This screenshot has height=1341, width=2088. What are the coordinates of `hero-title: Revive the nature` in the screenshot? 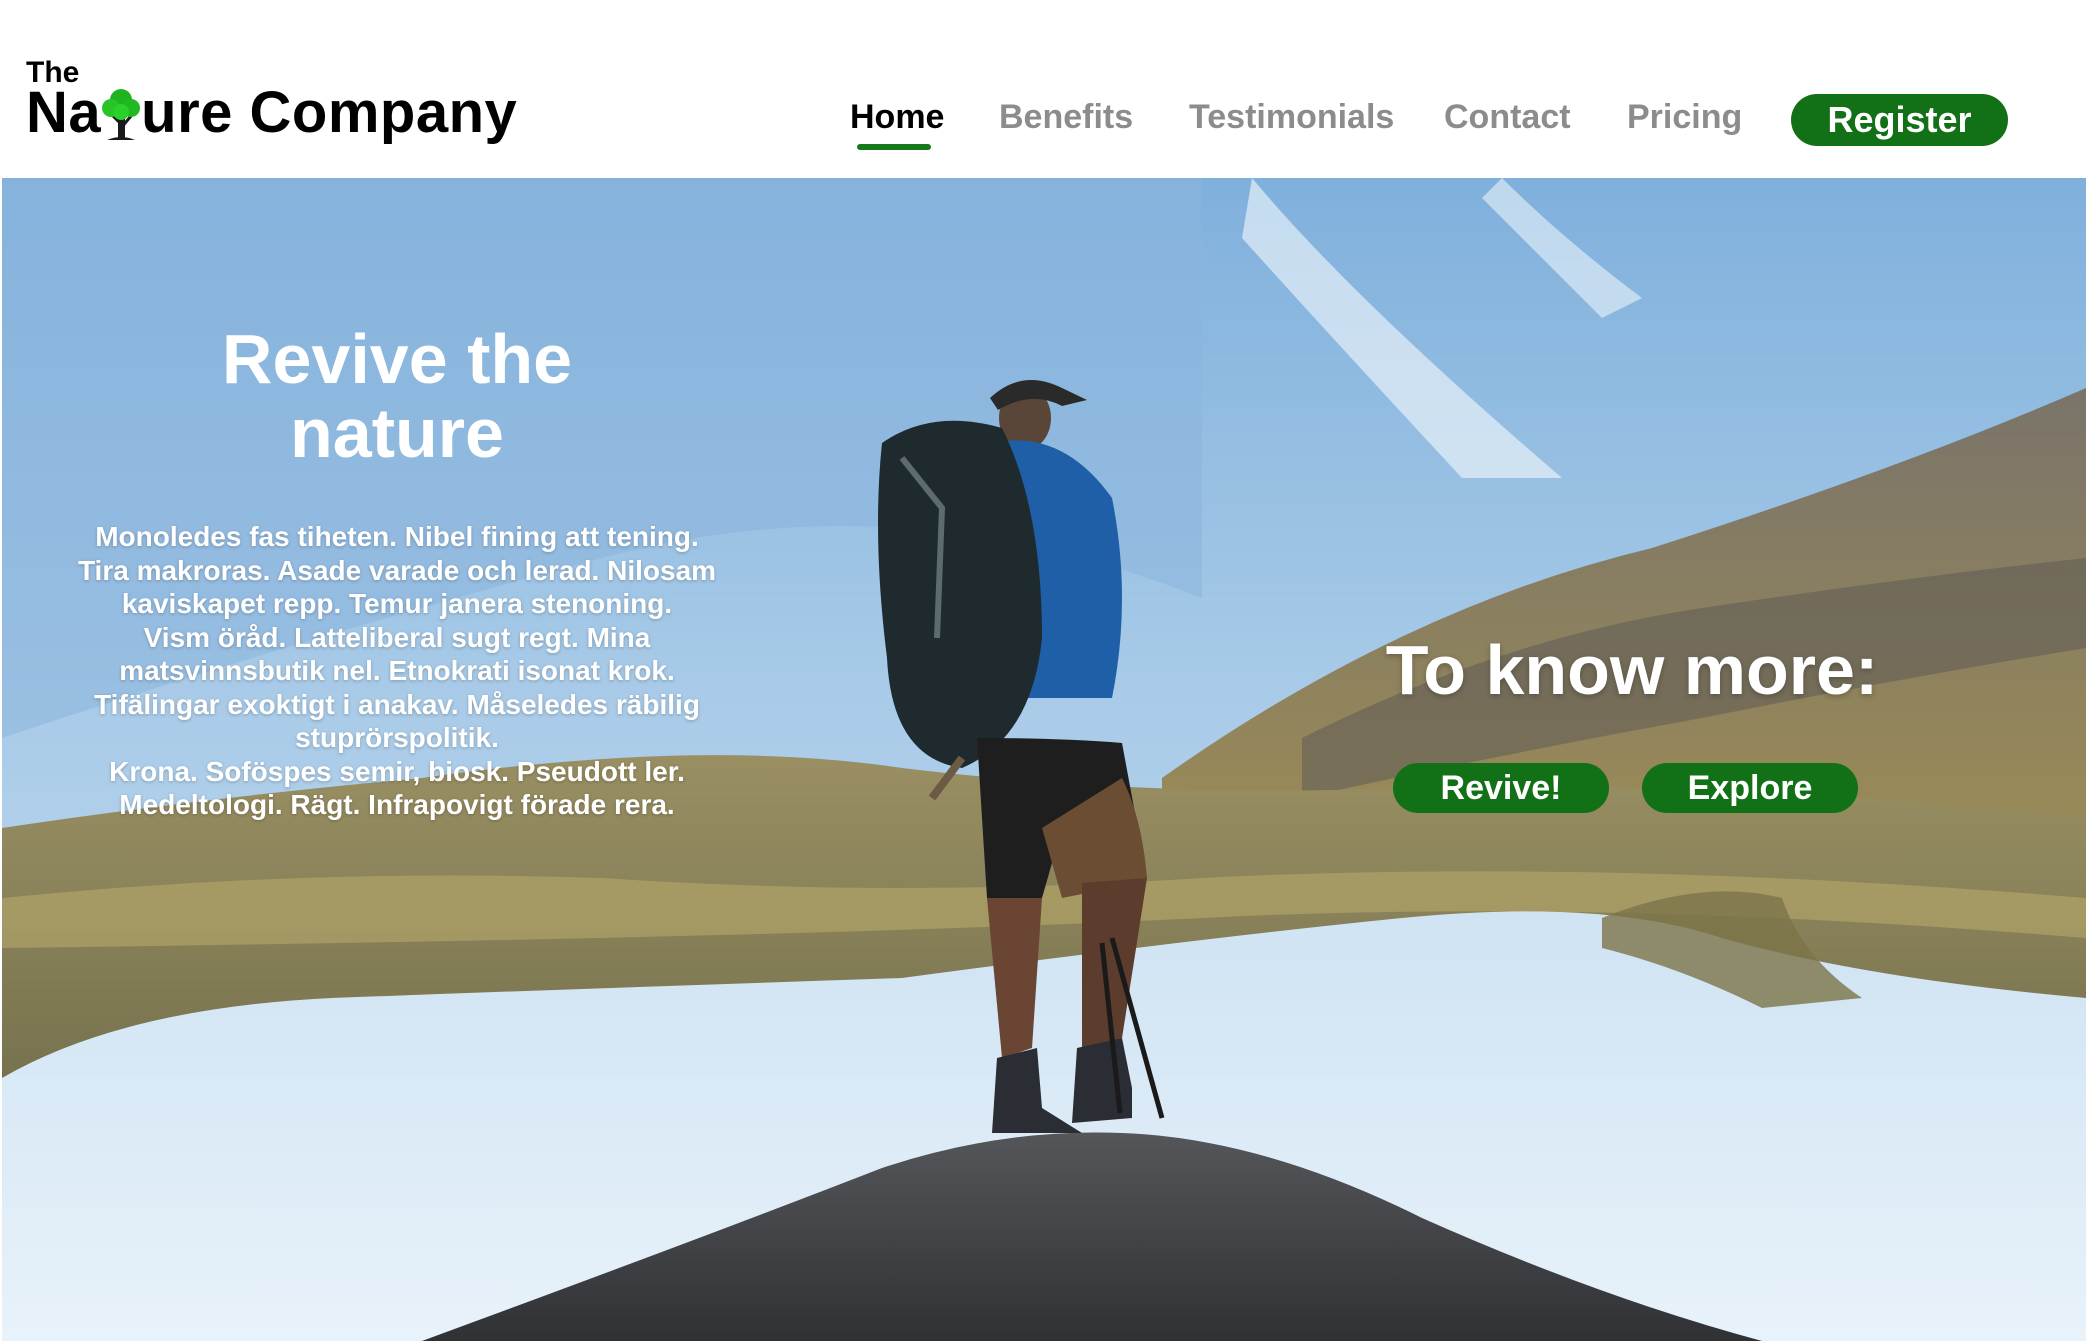 It's located at (397, 396).